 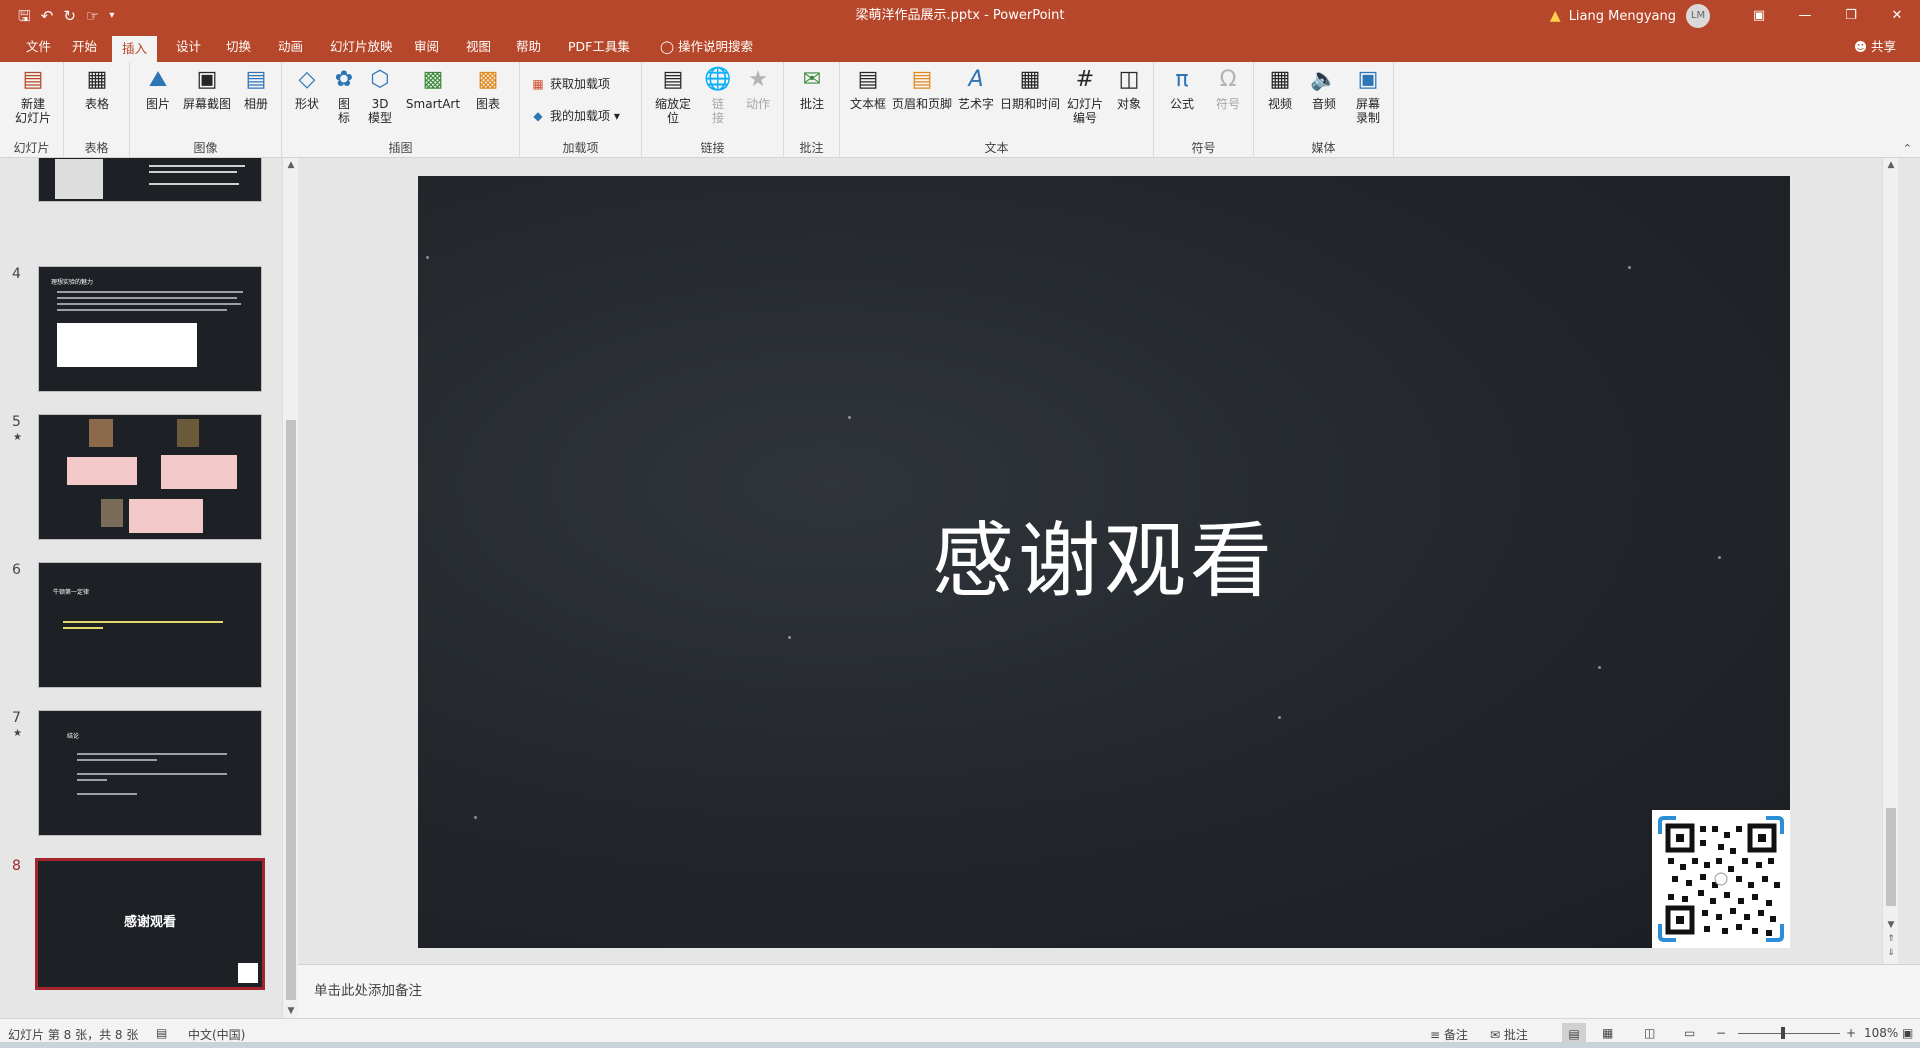 I want to click on language-indicator: 中文(中国), so click(x=216, y=1034).